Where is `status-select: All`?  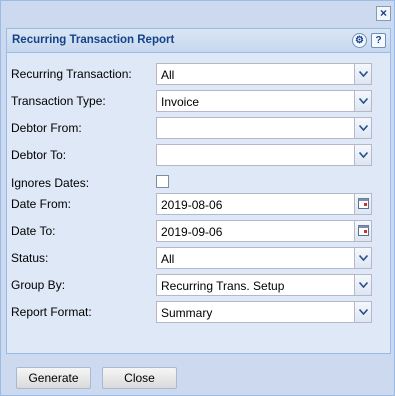 status-select: All is located at coordinates (264, 258).